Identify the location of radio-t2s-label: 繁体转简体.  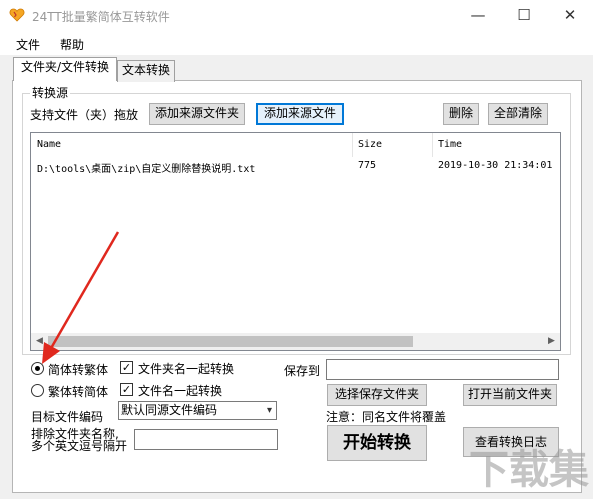
(78, 391).